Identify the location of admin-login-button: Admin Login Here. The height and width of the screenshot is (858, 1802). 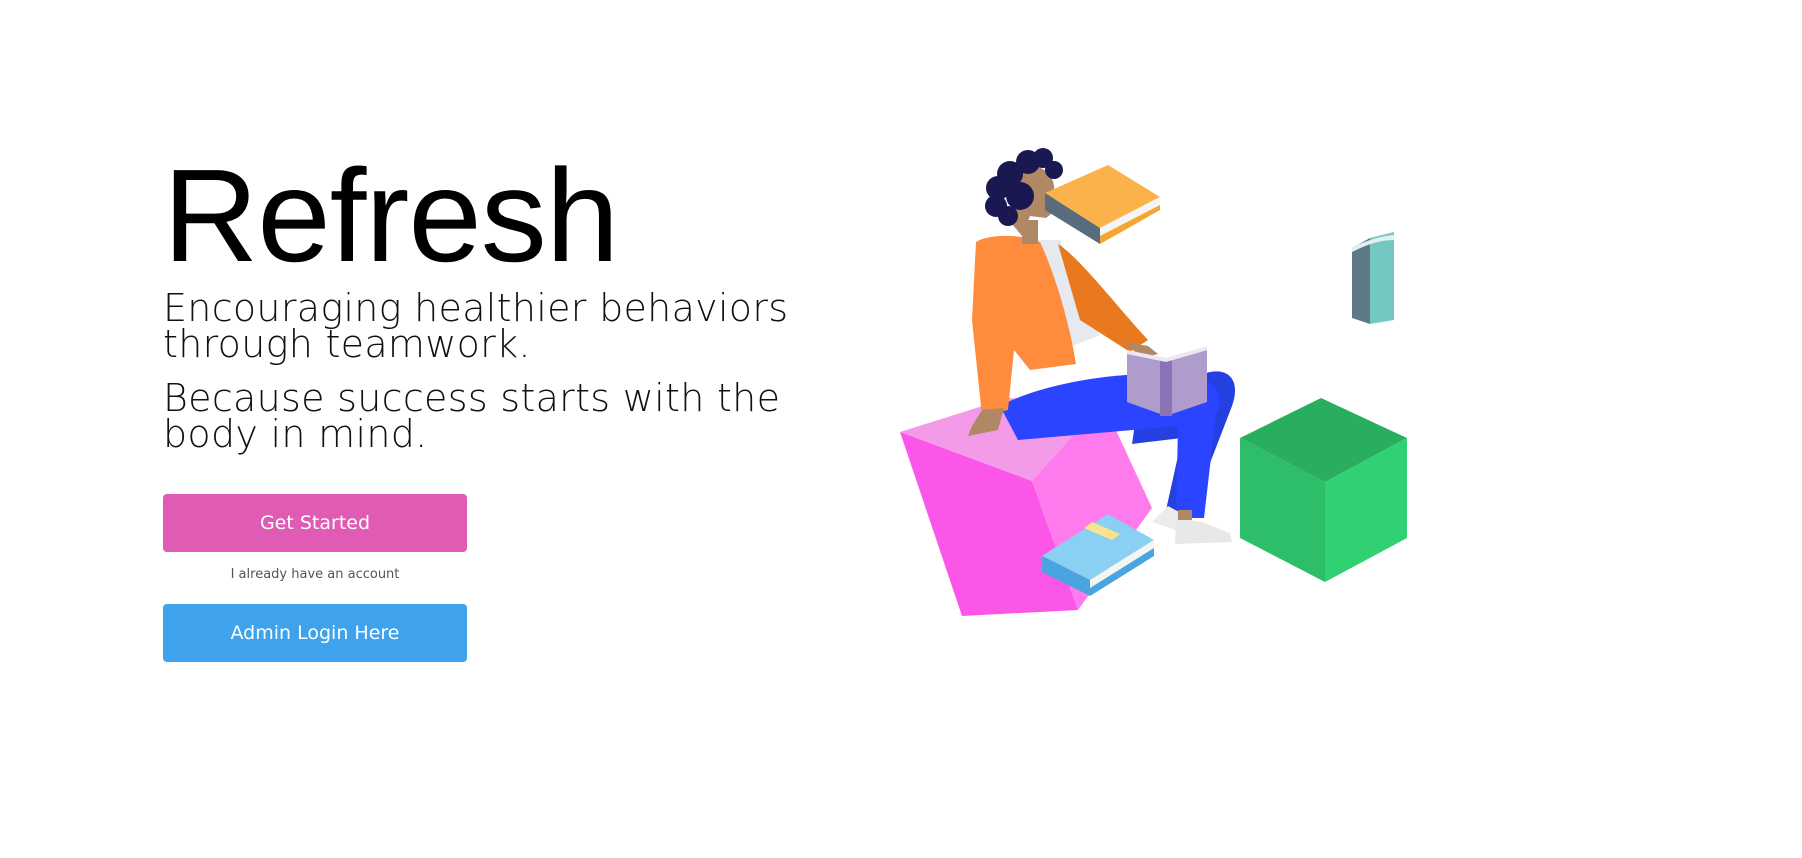
(315, 633).